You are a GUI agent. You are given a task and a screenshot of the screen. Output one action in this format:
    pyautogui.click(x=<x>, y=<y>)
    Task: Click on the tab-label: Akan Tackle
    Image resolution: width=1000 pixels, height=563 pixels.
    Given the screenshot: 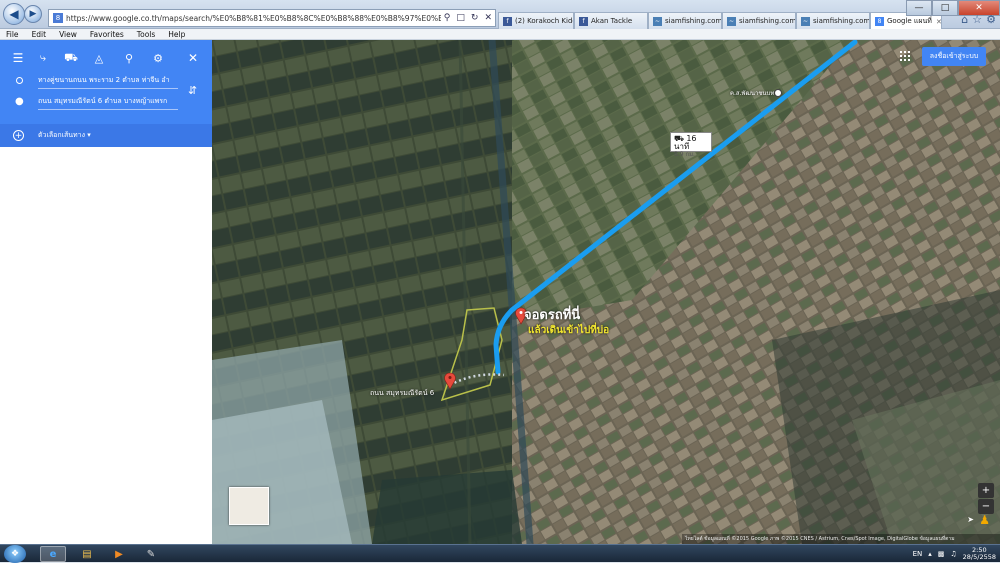 What is the action you would take?
    pyautogui.click(x=612, y=21)
    